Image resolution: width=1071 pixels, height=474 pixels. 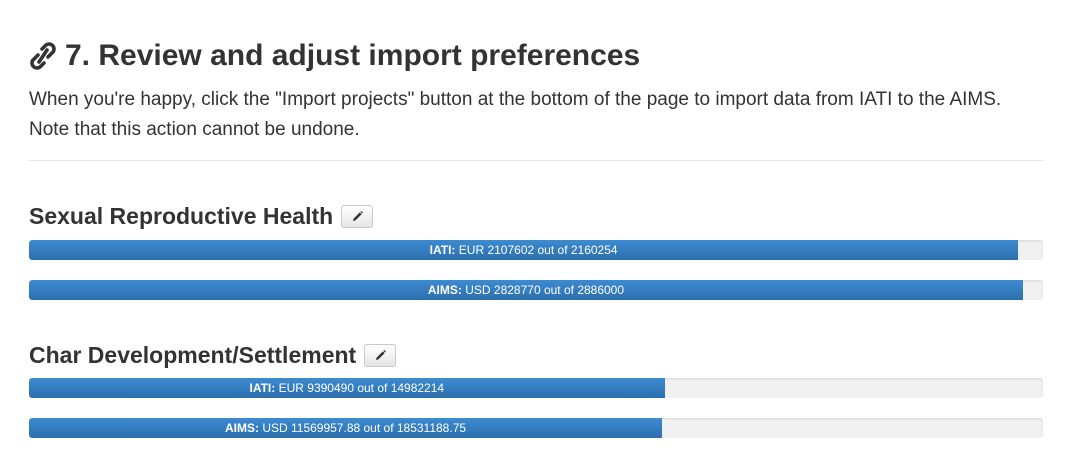 What do you see at coordinates (536, 355) in the screenshot?
I see `project-heading: Char Development/Settlement` at bounding box center [536, 355].